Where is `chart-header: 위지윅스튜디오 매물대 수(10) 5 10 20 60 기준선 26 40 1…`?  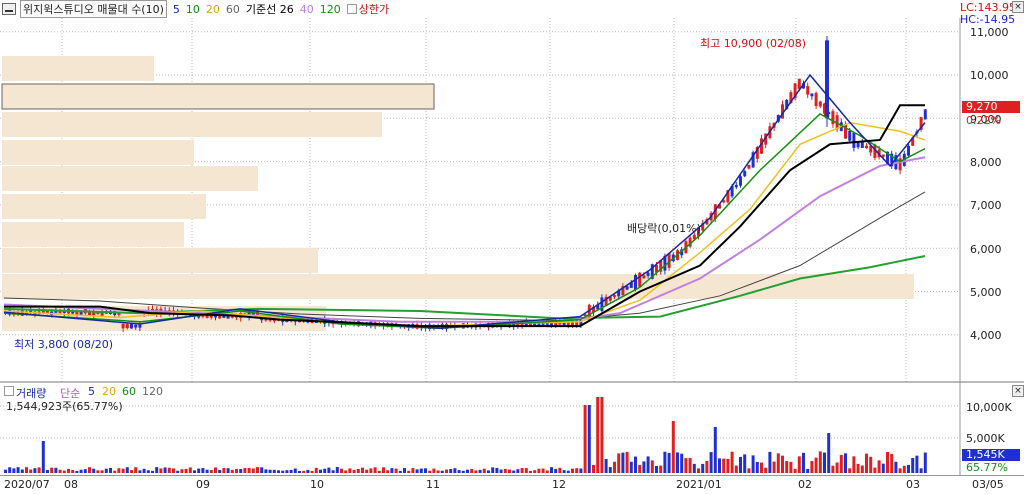
chart-header: 위지윅스튜디오 매물대 수(10) 5 10 20 60 기준선 26 40 1… is located at coordinates (480, 9).